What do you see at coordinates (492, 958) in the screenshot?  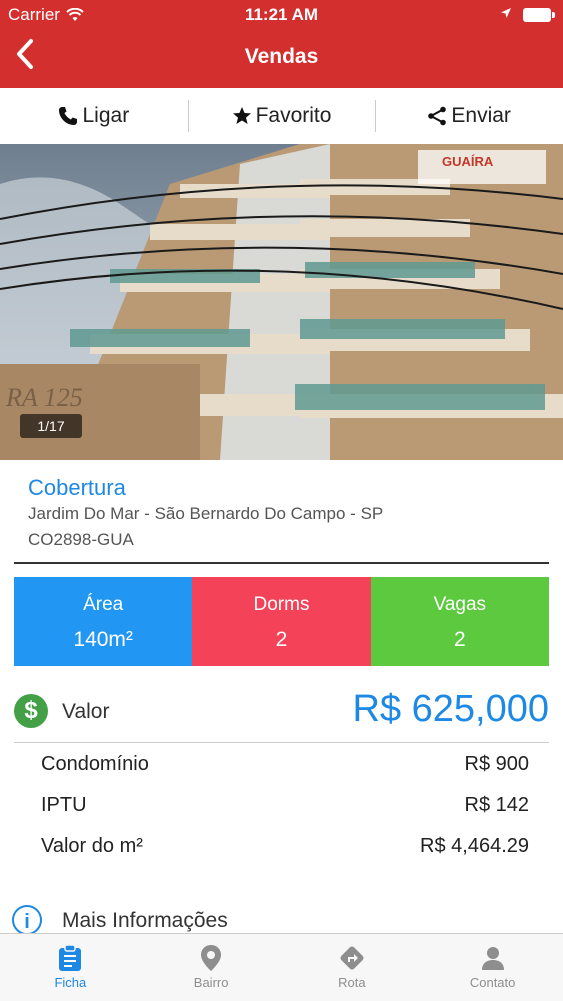 I see `person-icon` at bounding box center [492, 958].